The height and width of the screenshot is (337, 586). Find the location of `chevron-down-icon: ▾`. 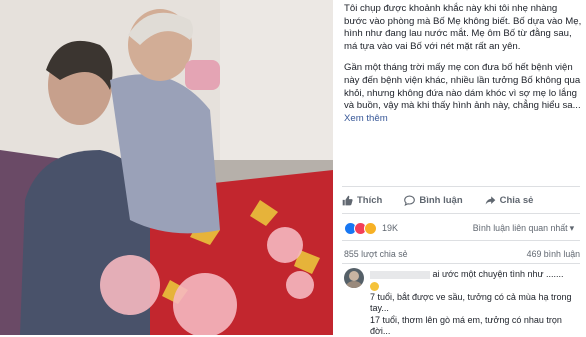

chevron-down-icon: ▾ is located at coordinates (571, 227).